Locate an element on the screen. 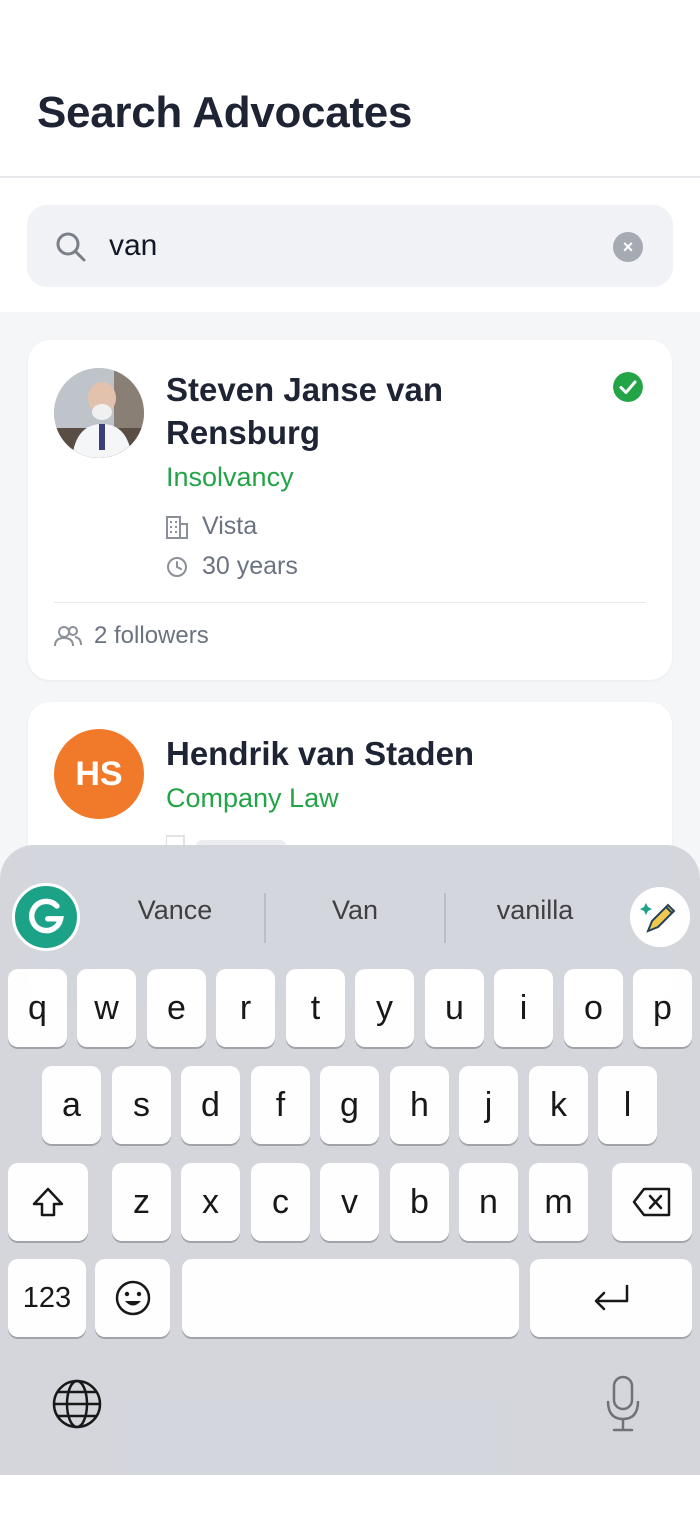 The image size is (700, 1515). bottom-safe-area is located at coordinates (350, 1495).